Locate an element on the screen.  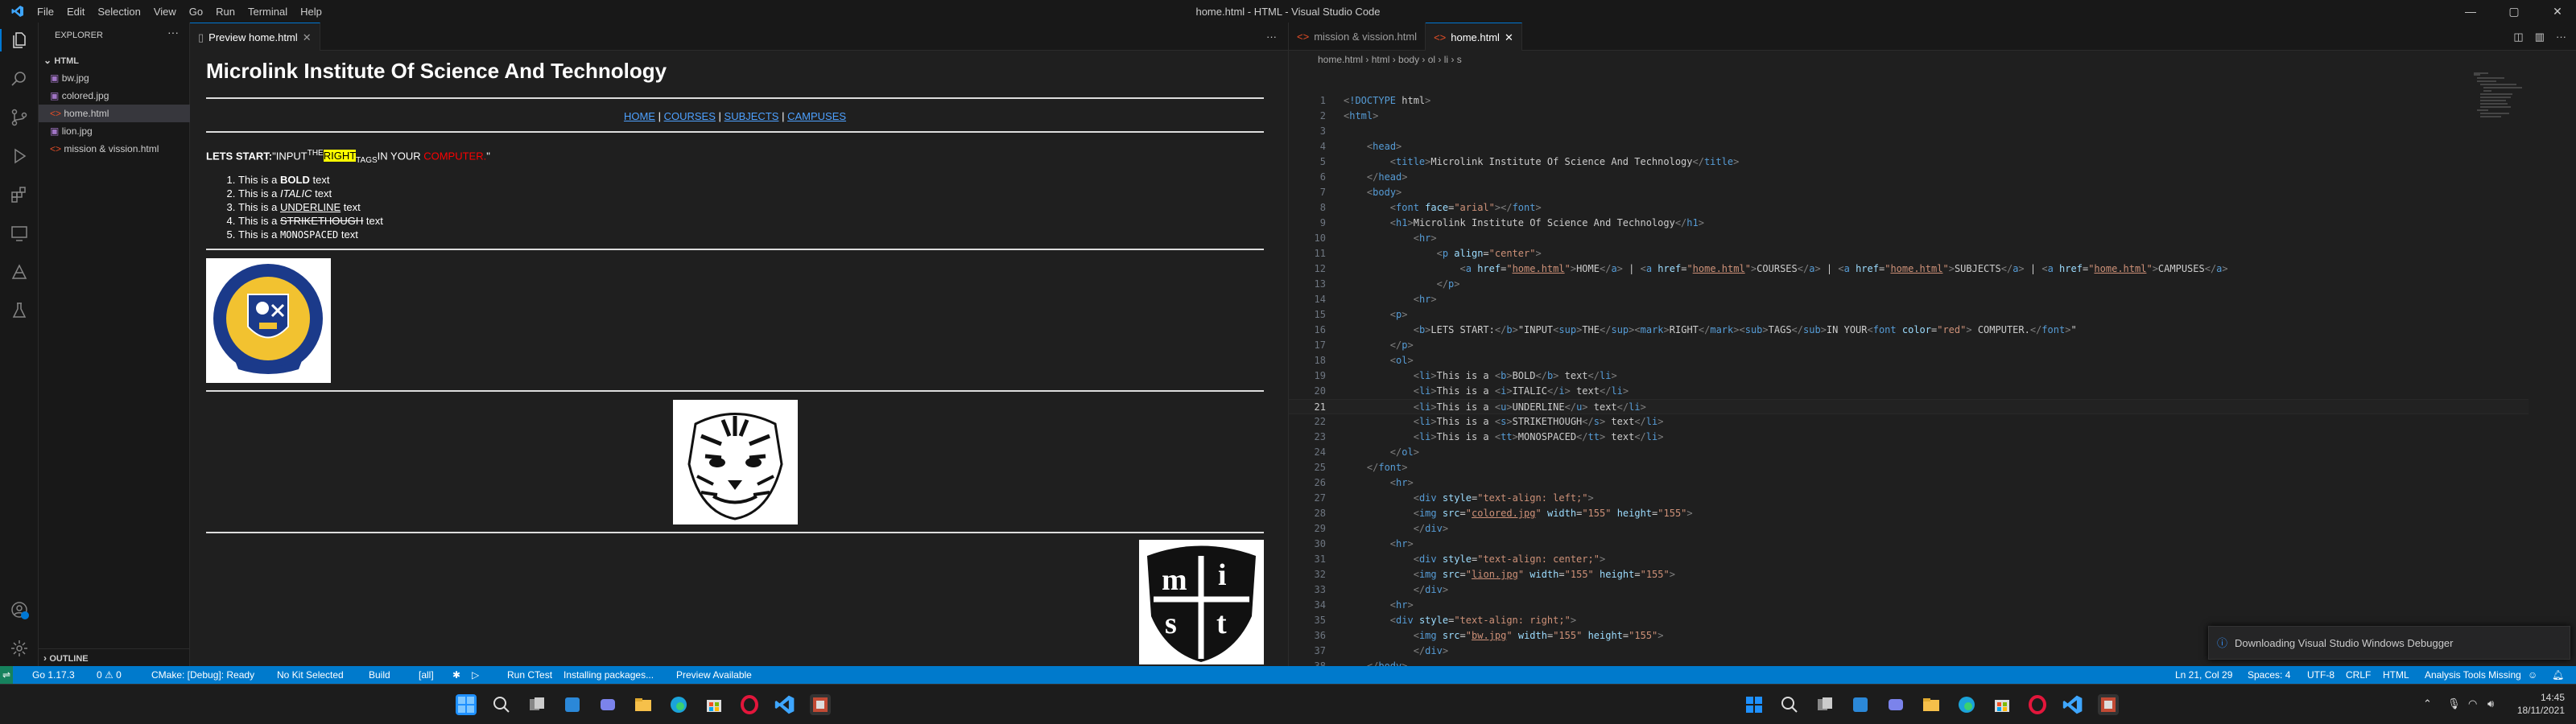
code-line: 34 <hr> is located at coordinates (1909, 605).